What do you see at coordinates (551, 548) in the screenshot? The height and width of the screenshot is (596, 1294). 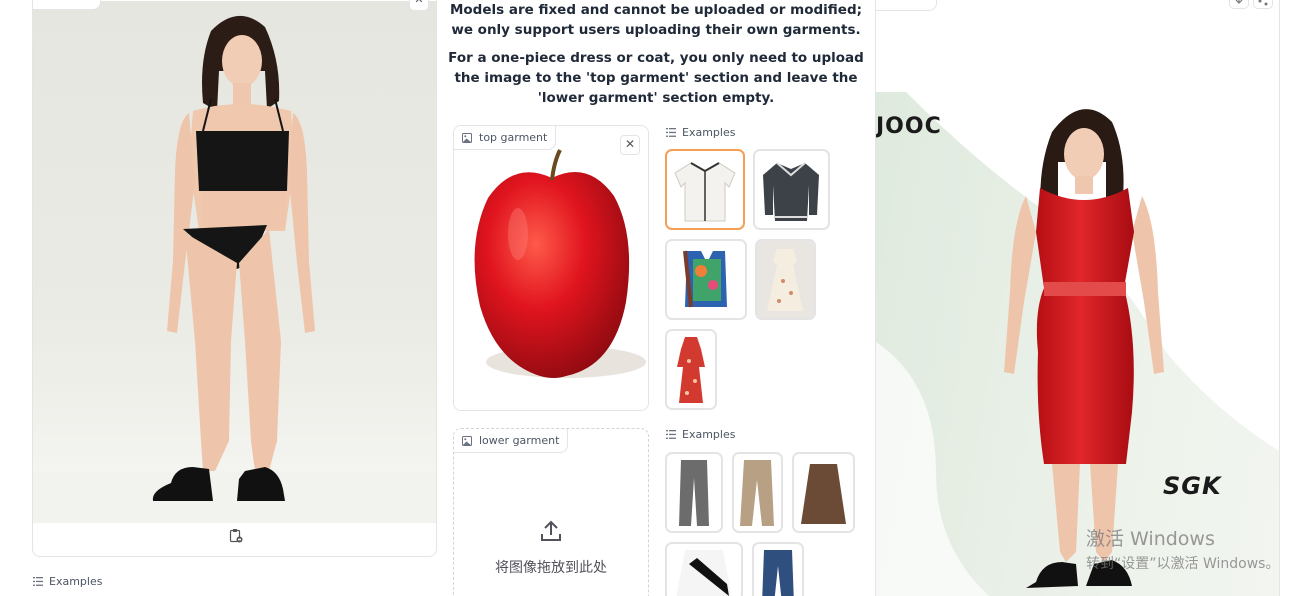 I see `drop-zone: 将图像拖放到此处` at bounding box center [551, 548].